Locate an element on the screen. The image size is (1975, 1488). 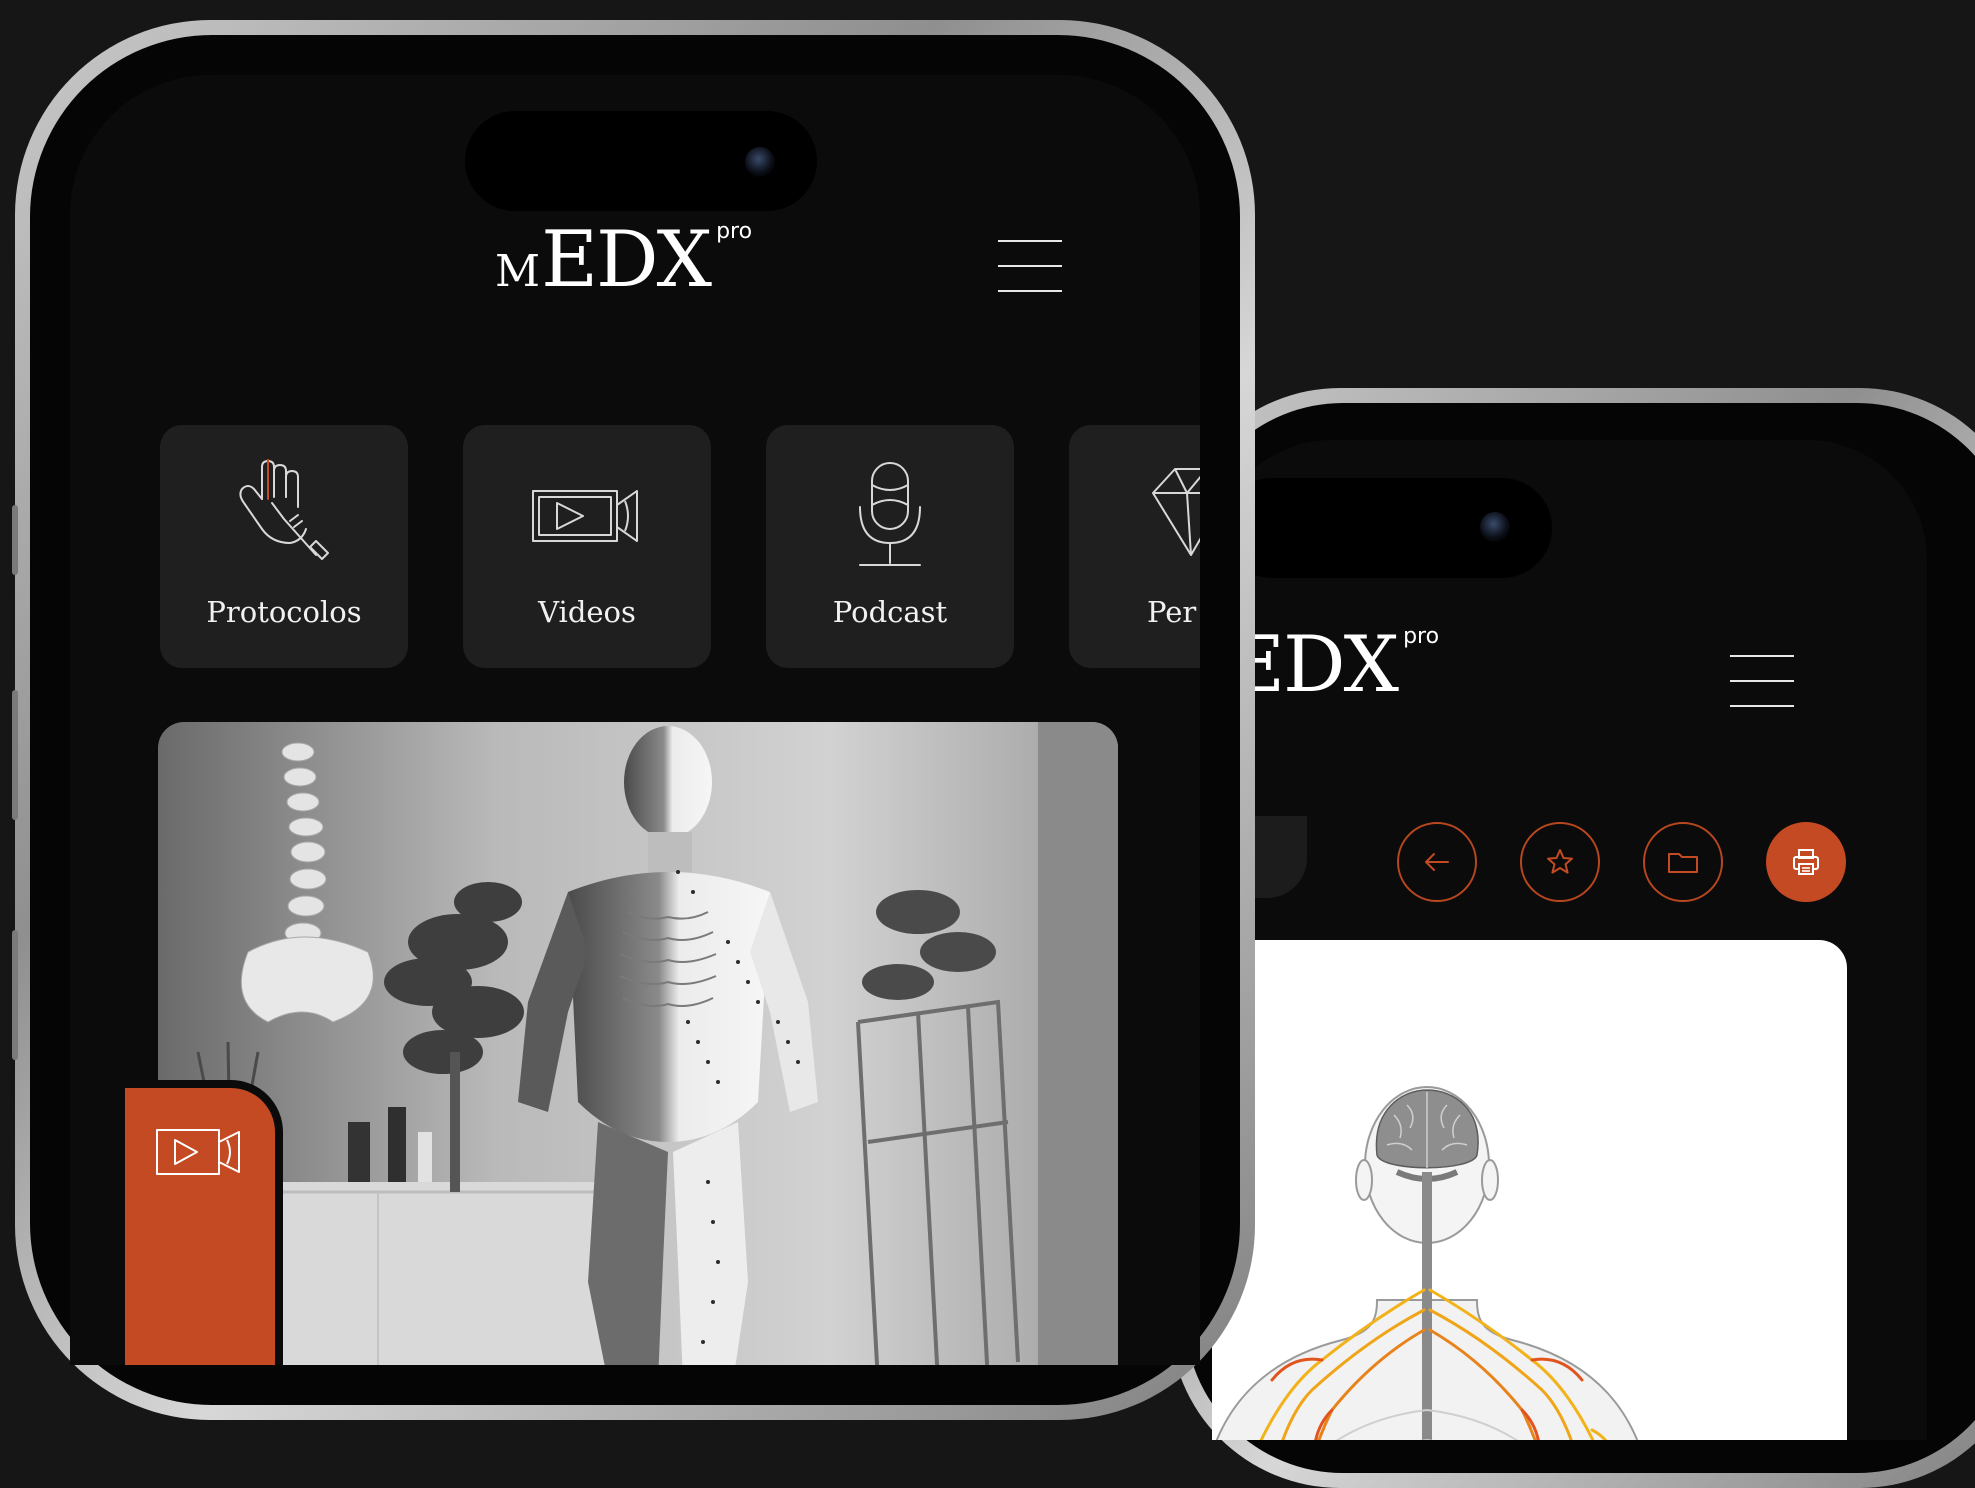
hand-instrument-icon is located at coordinates (284, 509).